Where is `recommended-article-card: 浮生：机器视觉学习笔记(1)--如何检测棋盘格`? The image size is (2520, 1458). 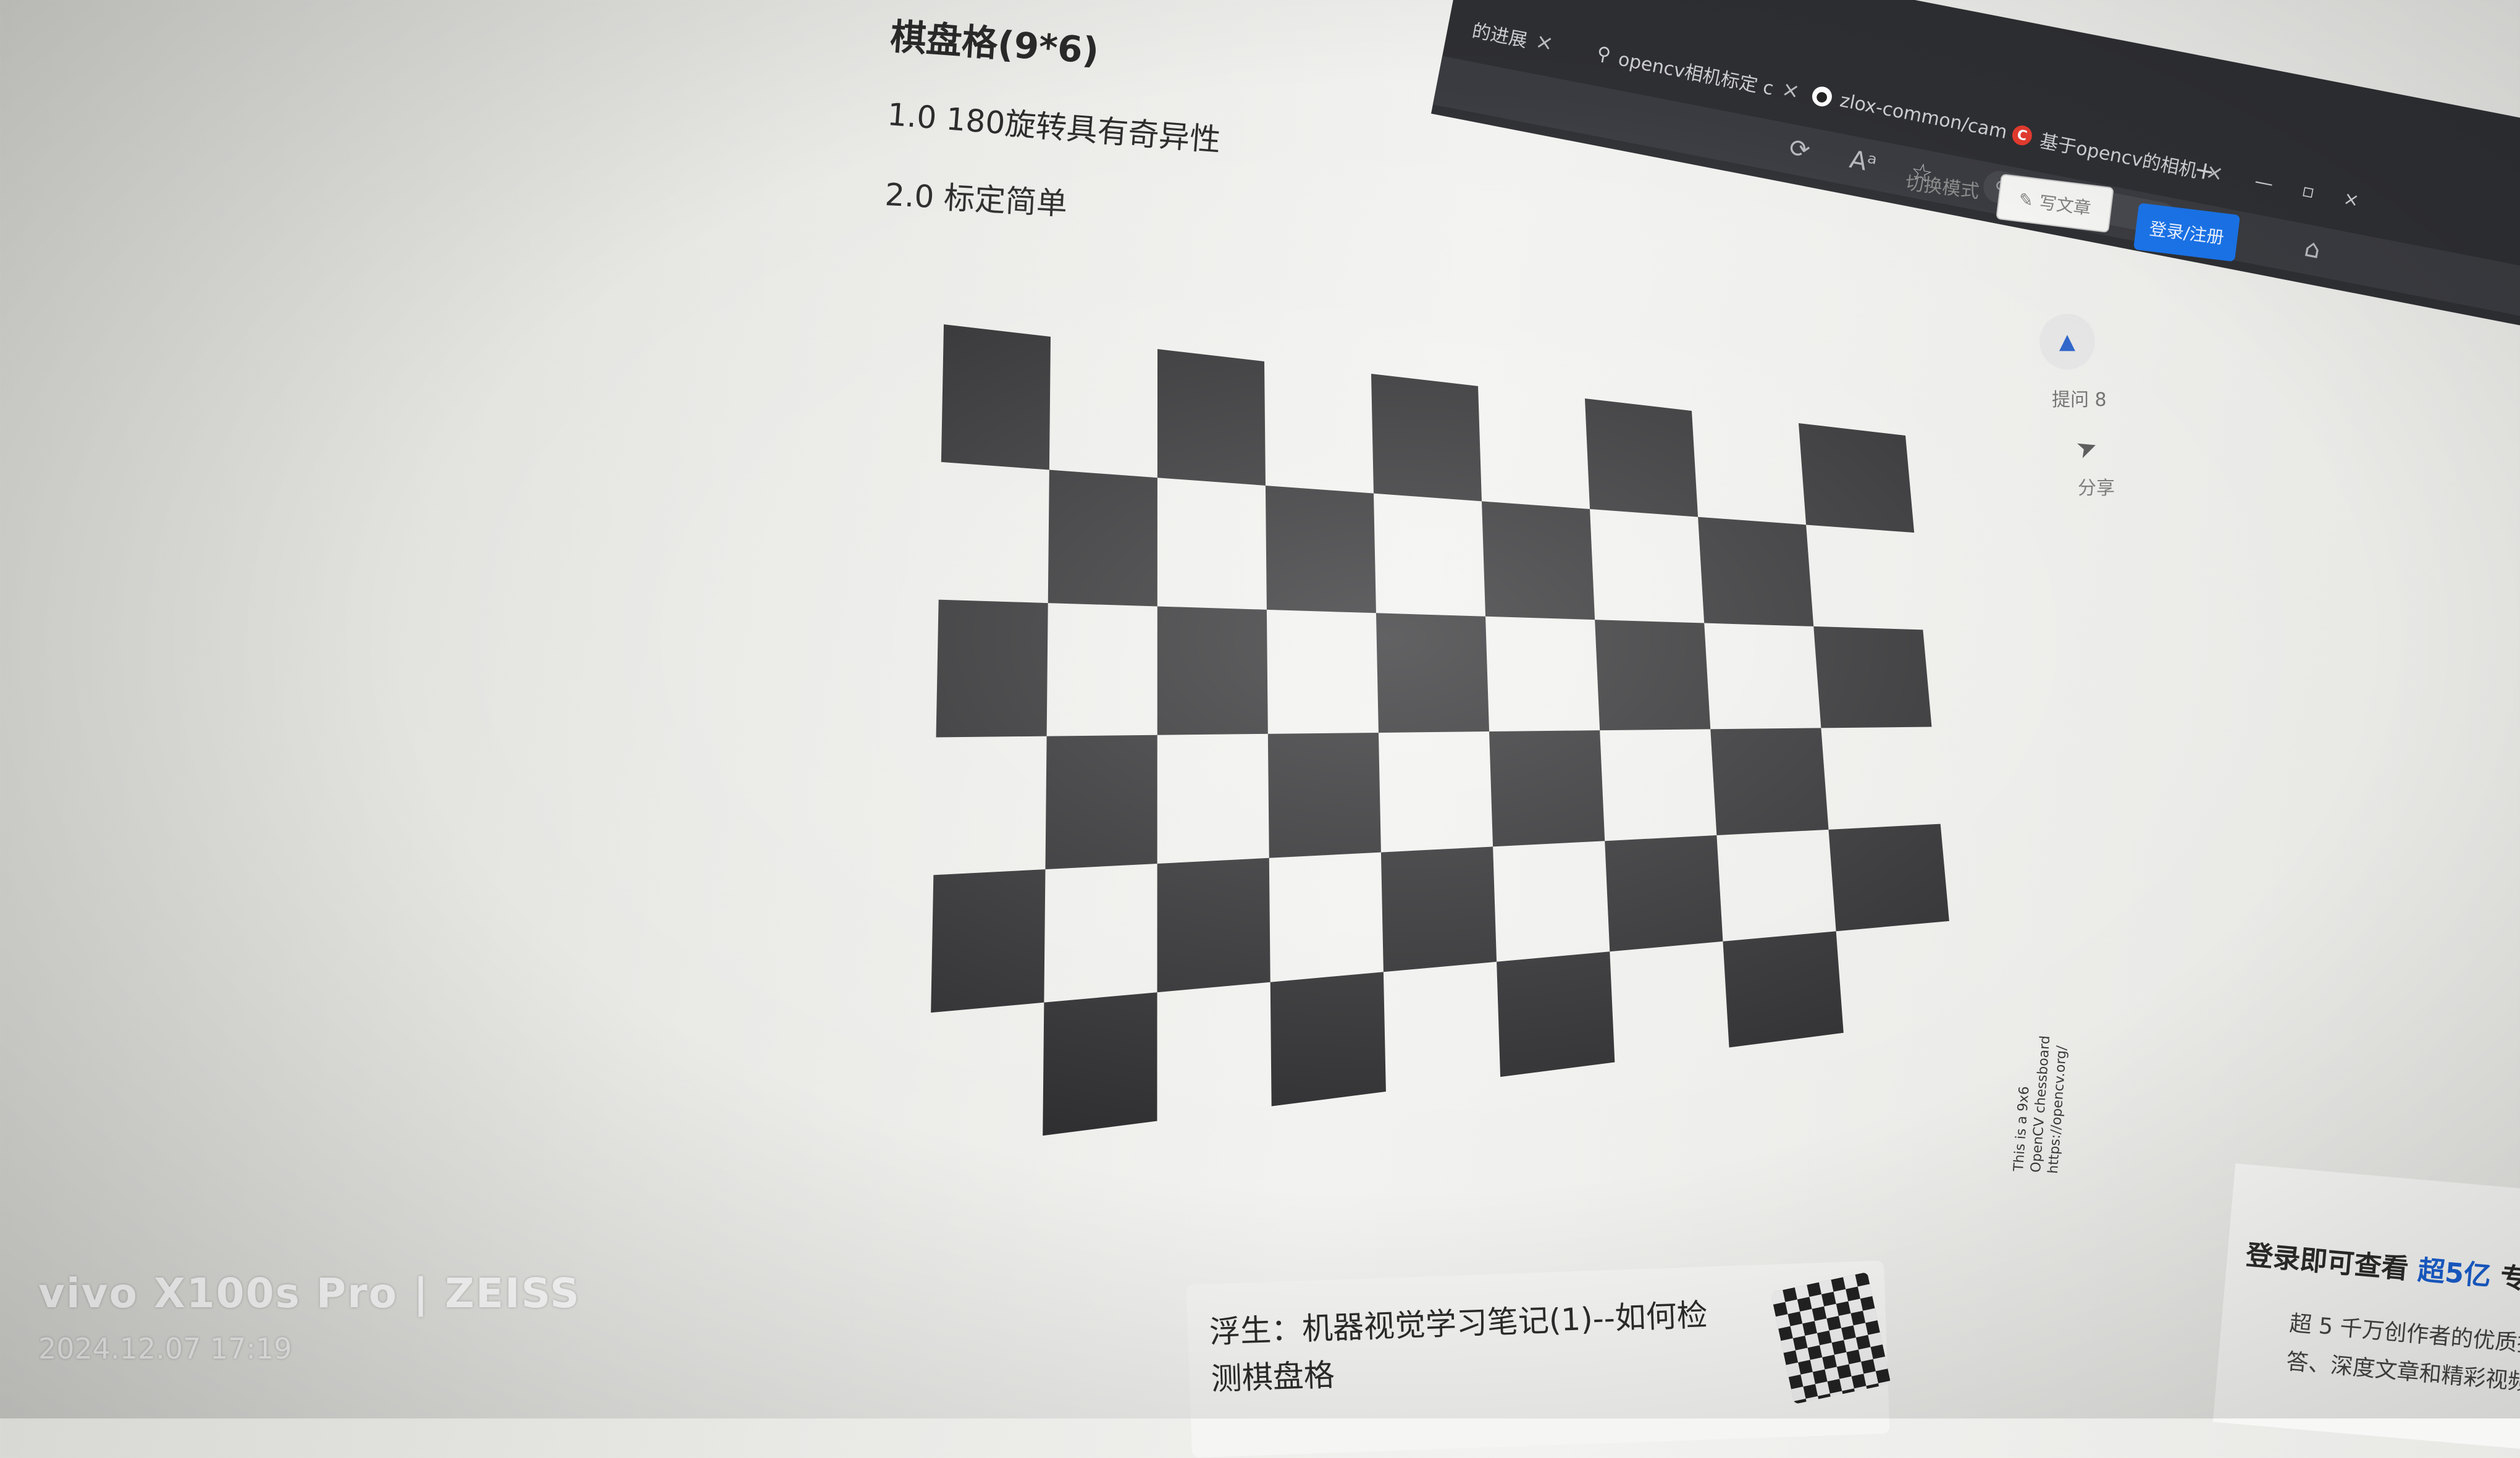 recommended-article-card: 浮生：机器视觉学习笔记(1)--如何检测棋盘格 is located at coordinates (1538, 1359).